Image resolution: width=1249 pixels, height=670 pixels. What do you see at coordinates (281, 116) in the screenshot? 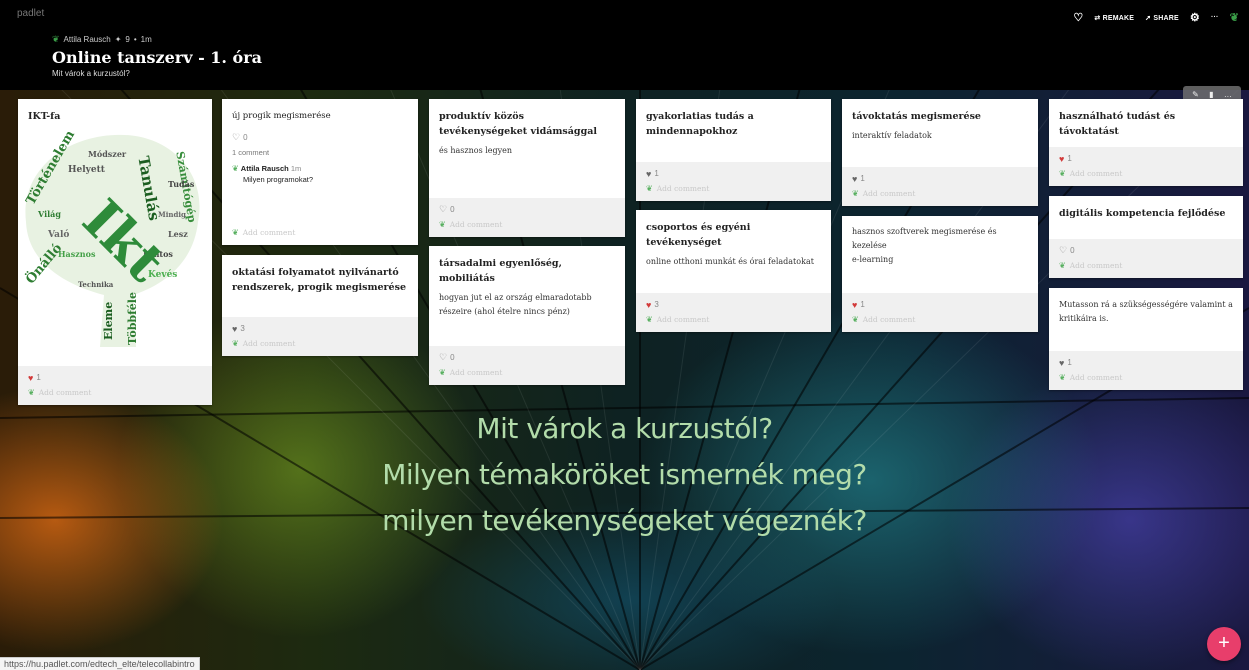
I see `post-title: új progik megismerése` at bounding box center [281, 116].